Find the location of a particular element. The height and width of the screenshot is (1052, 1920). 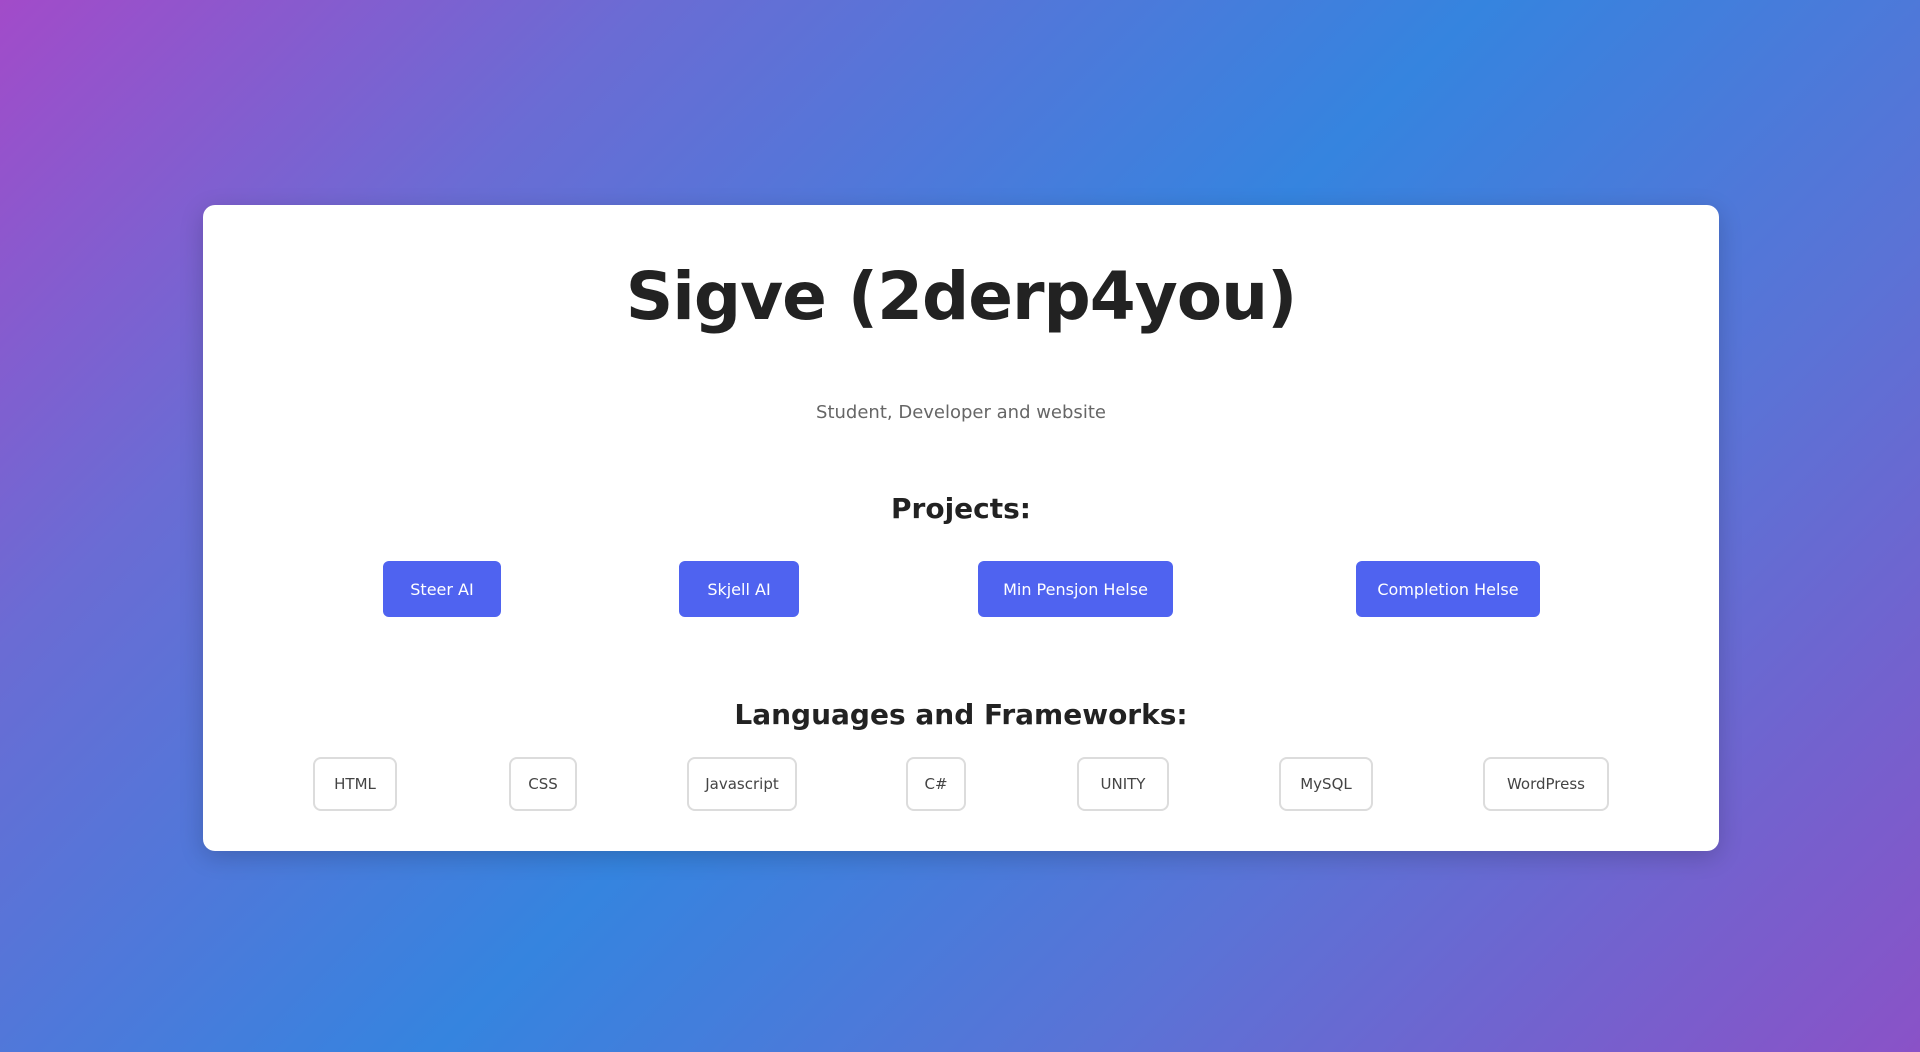

tag-css: CSS is located at coordinates (543, 784).